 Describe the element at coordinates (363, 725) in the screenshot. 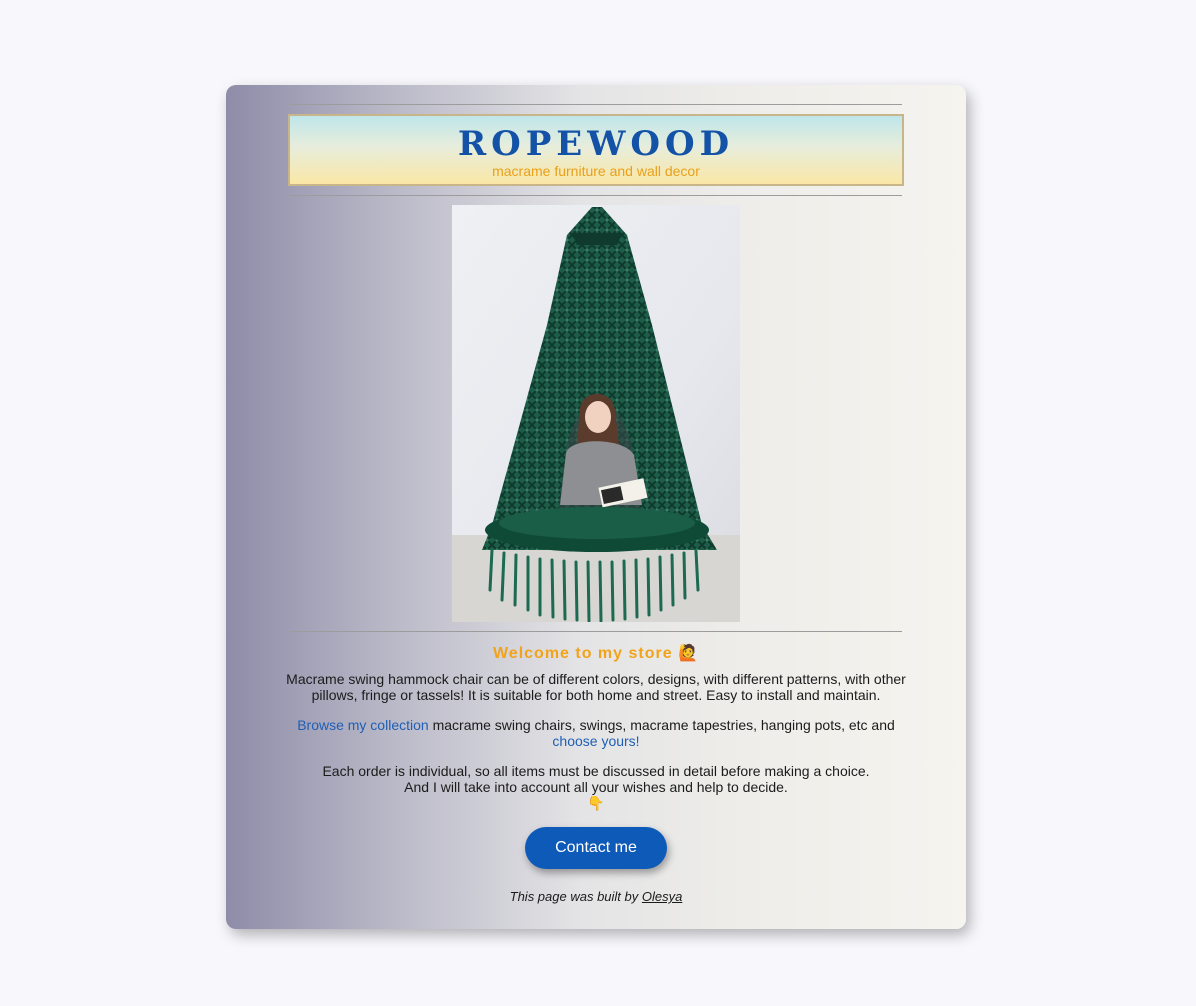

I see `browse-collection-link: Browse my collection` at that location.